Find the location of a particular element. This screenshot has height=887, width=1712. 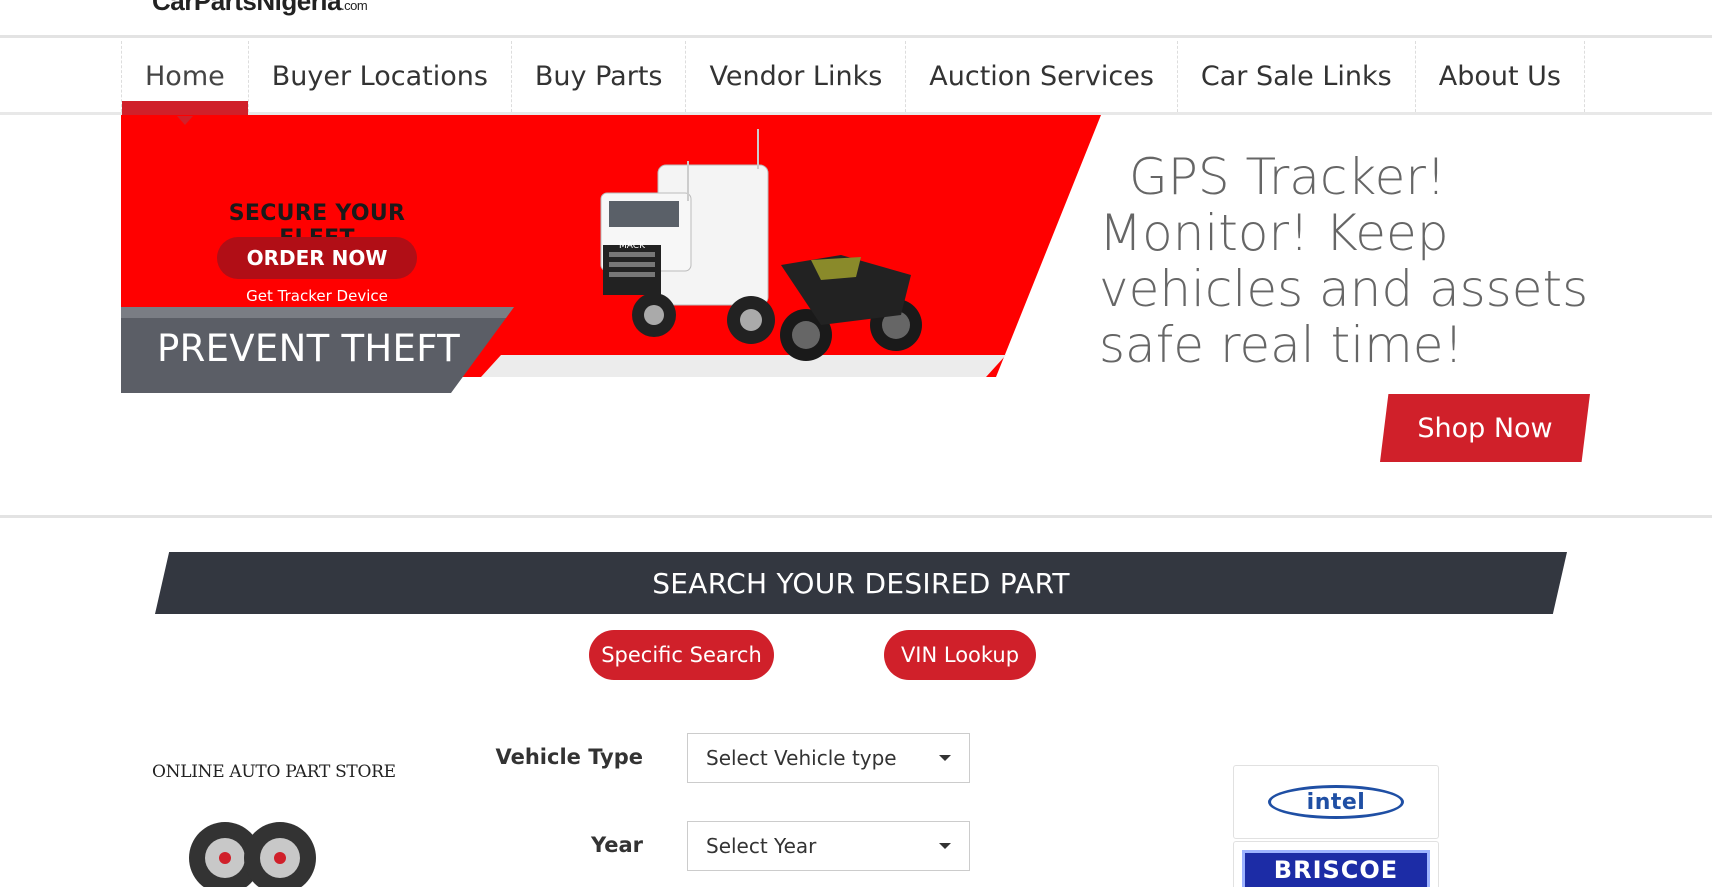

site-logo: CarPartsNigeria.com is located at coordinates (260, 8).